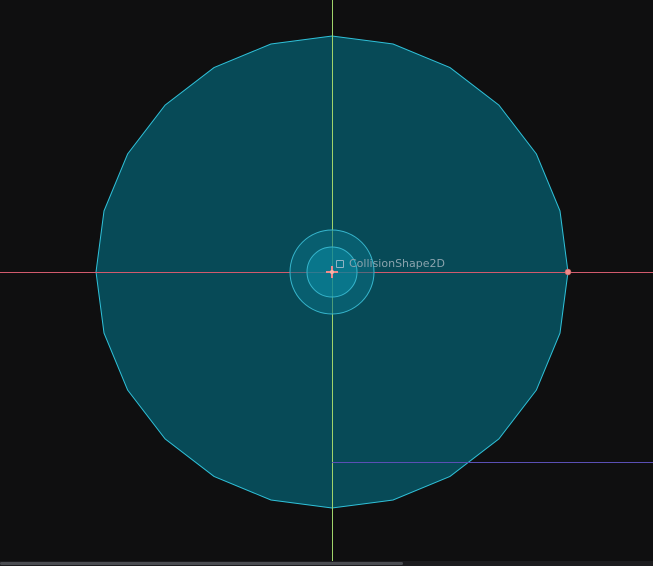  What do you see at coordinates (340, 263) in the screenshot?
I see `collision-shape-2d-icon` at bounding box center [340, 263].